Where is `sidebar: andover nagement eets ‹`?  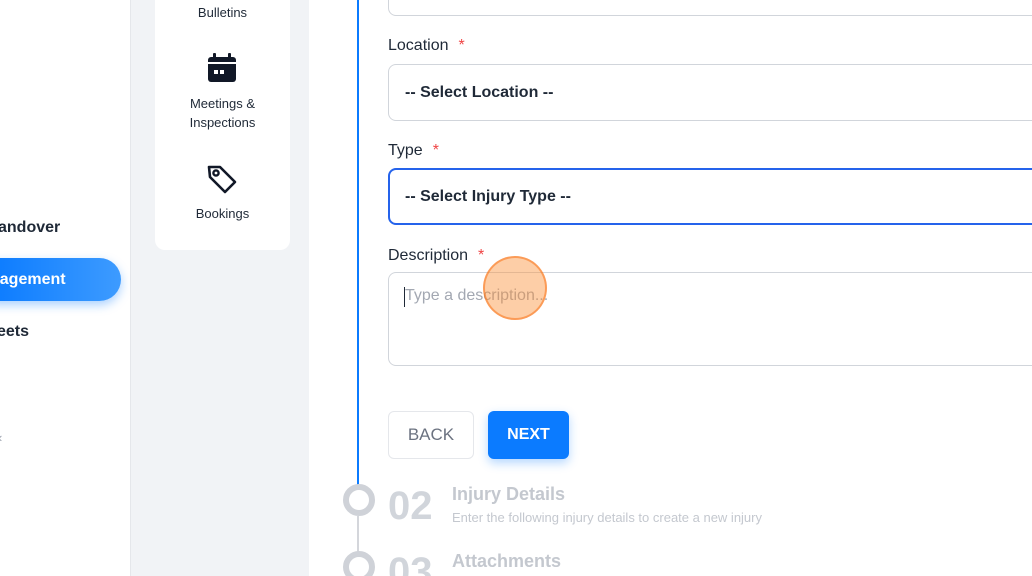 sidebar: andover nagement eets ‹ is located at coordinates (65, 288).